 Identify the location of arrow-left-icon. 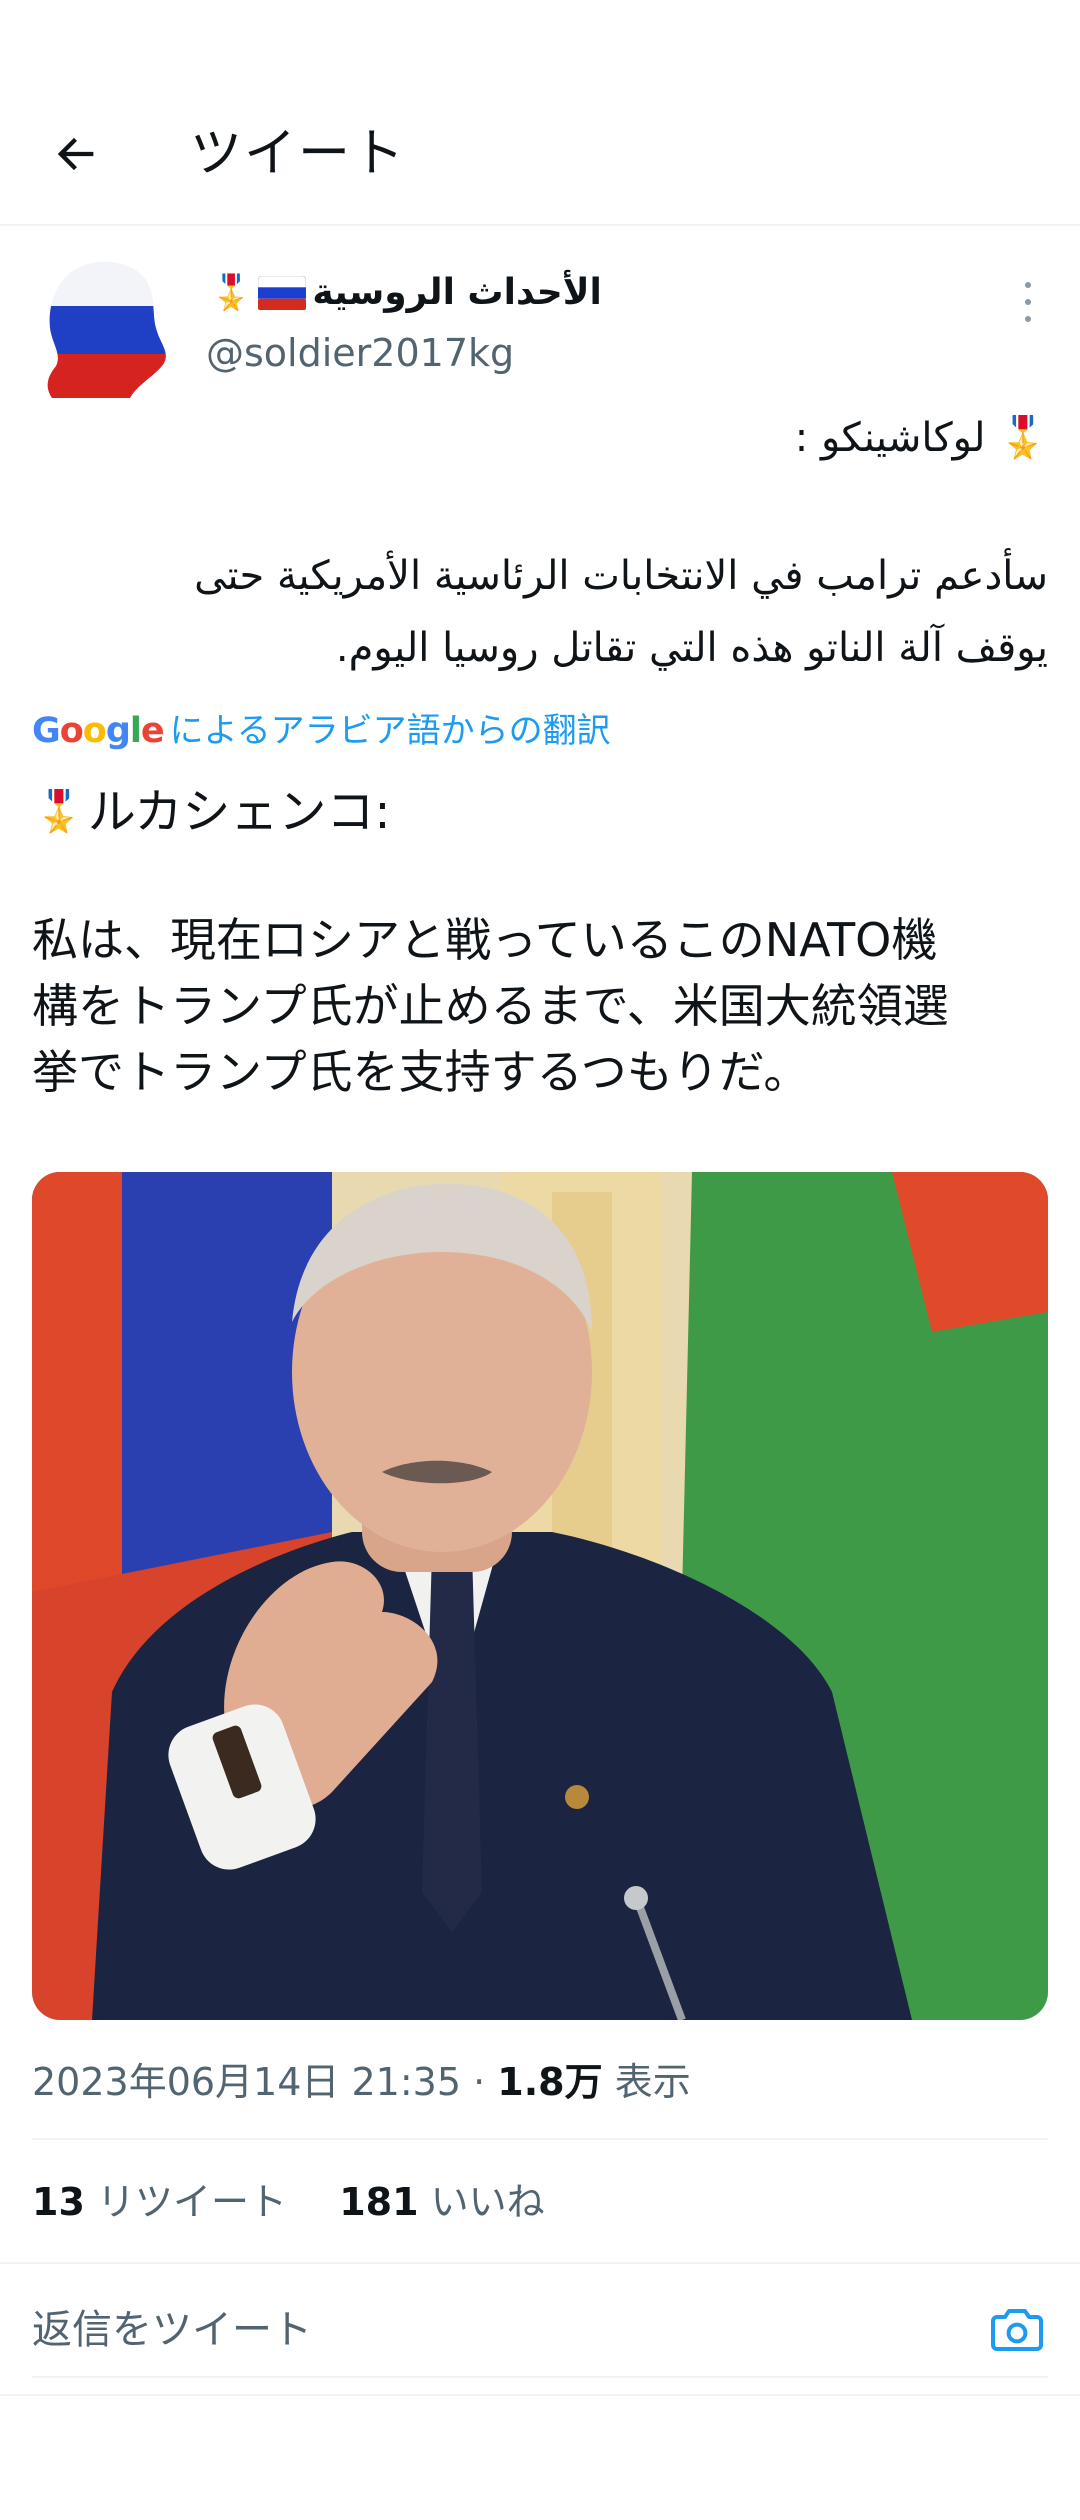
(75, 154).